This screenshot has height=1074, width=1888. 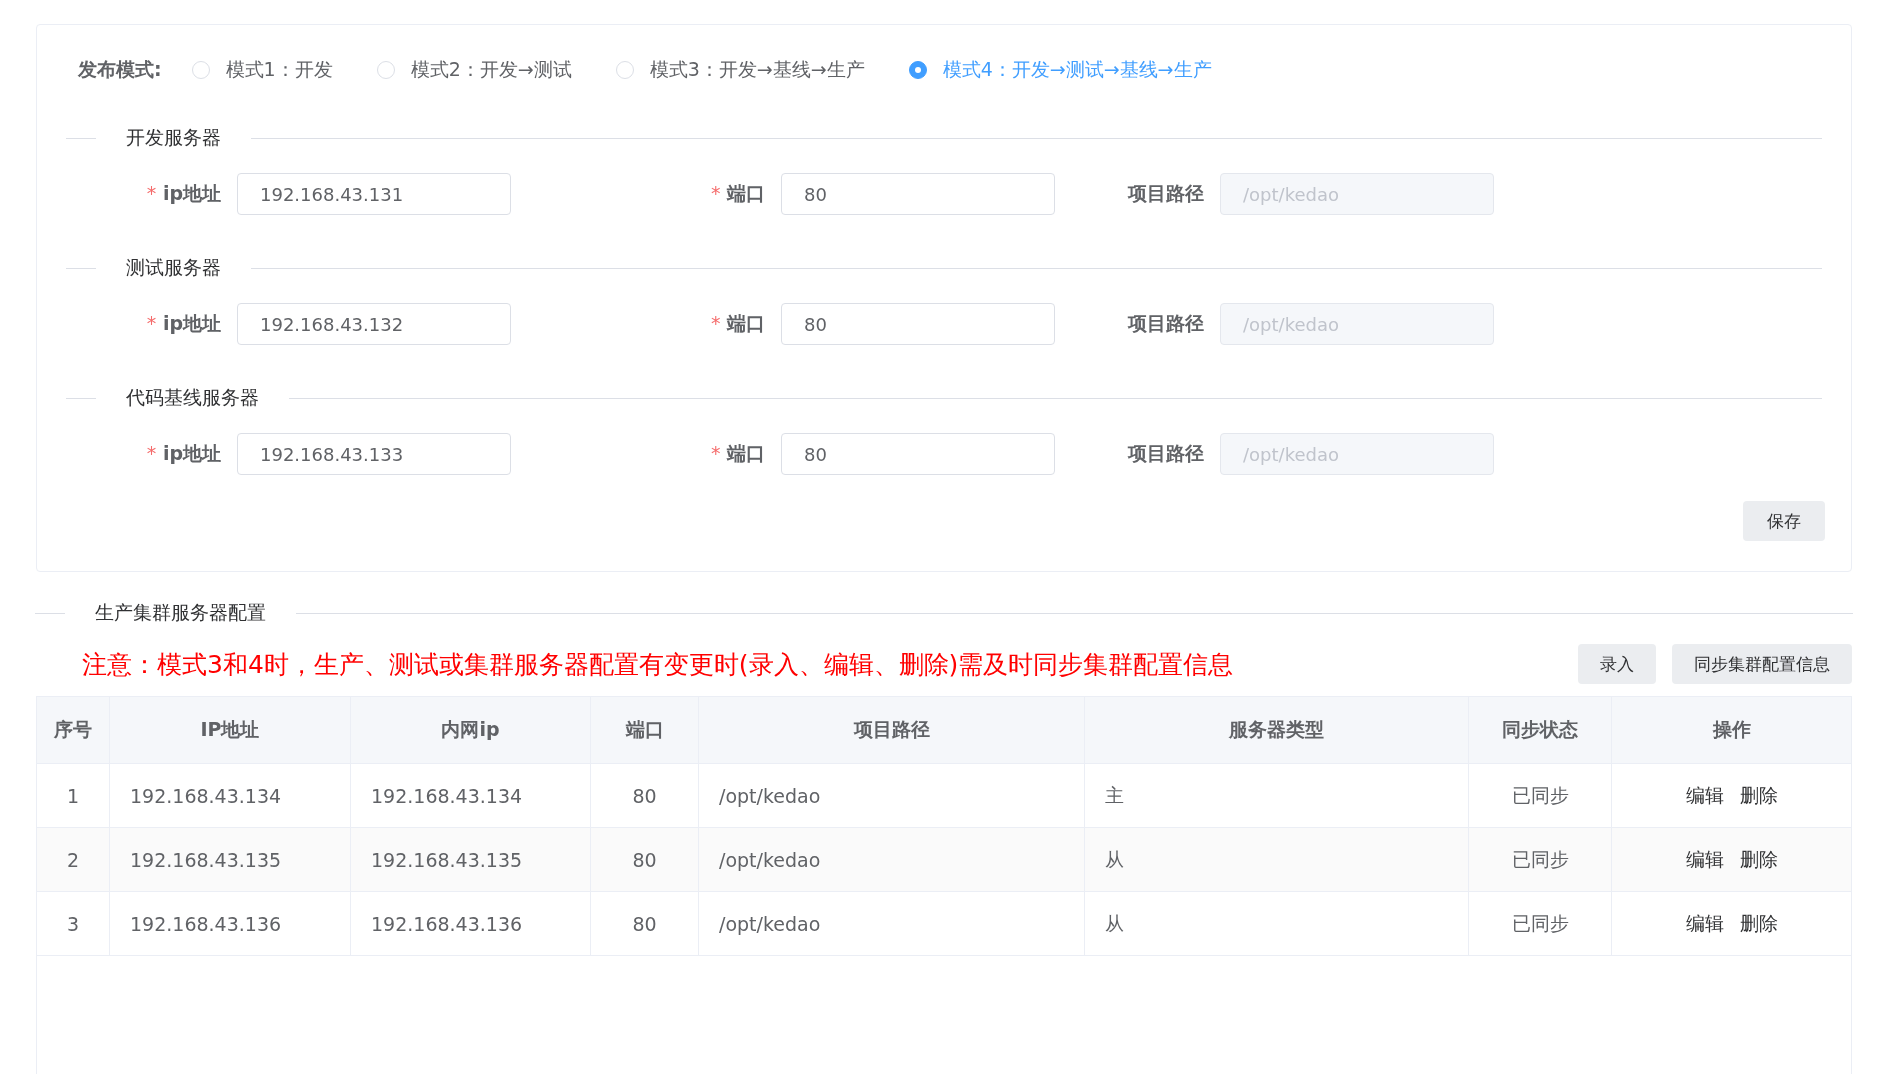 What do you see at coordinates (374, 194) in the screenshot?
I see `ip-input: 192.168.43.131` at bounding box center [374, 194].